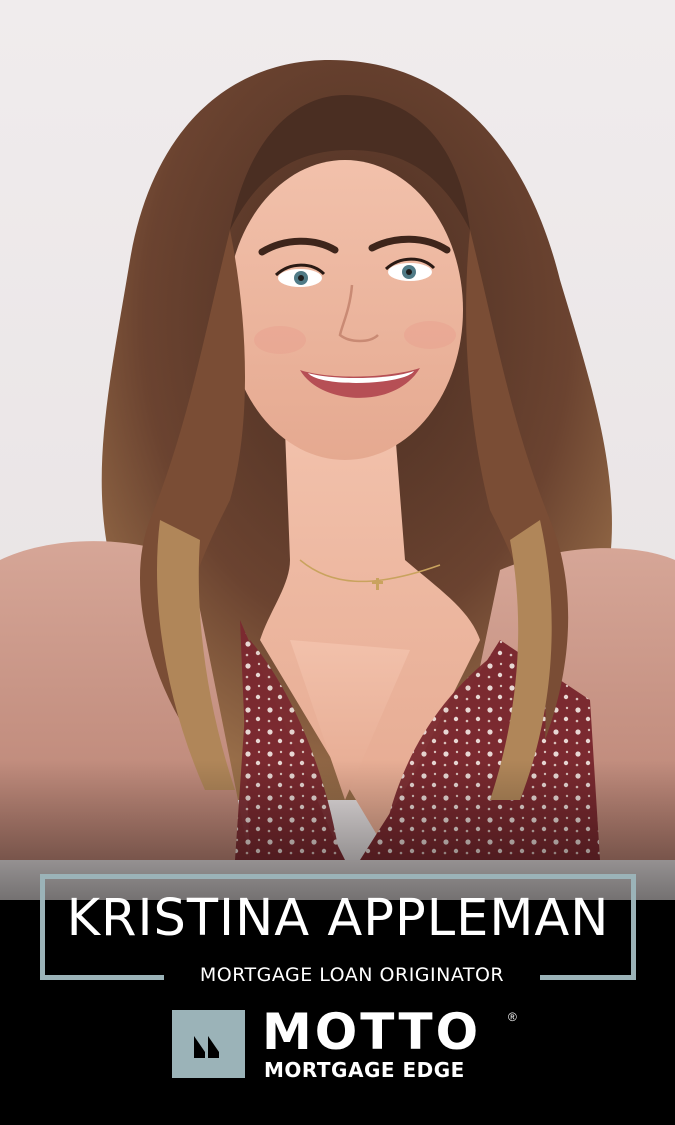  I want to click on brand-subtitle: MORTGAGE EDGE, so click(364, 1070).